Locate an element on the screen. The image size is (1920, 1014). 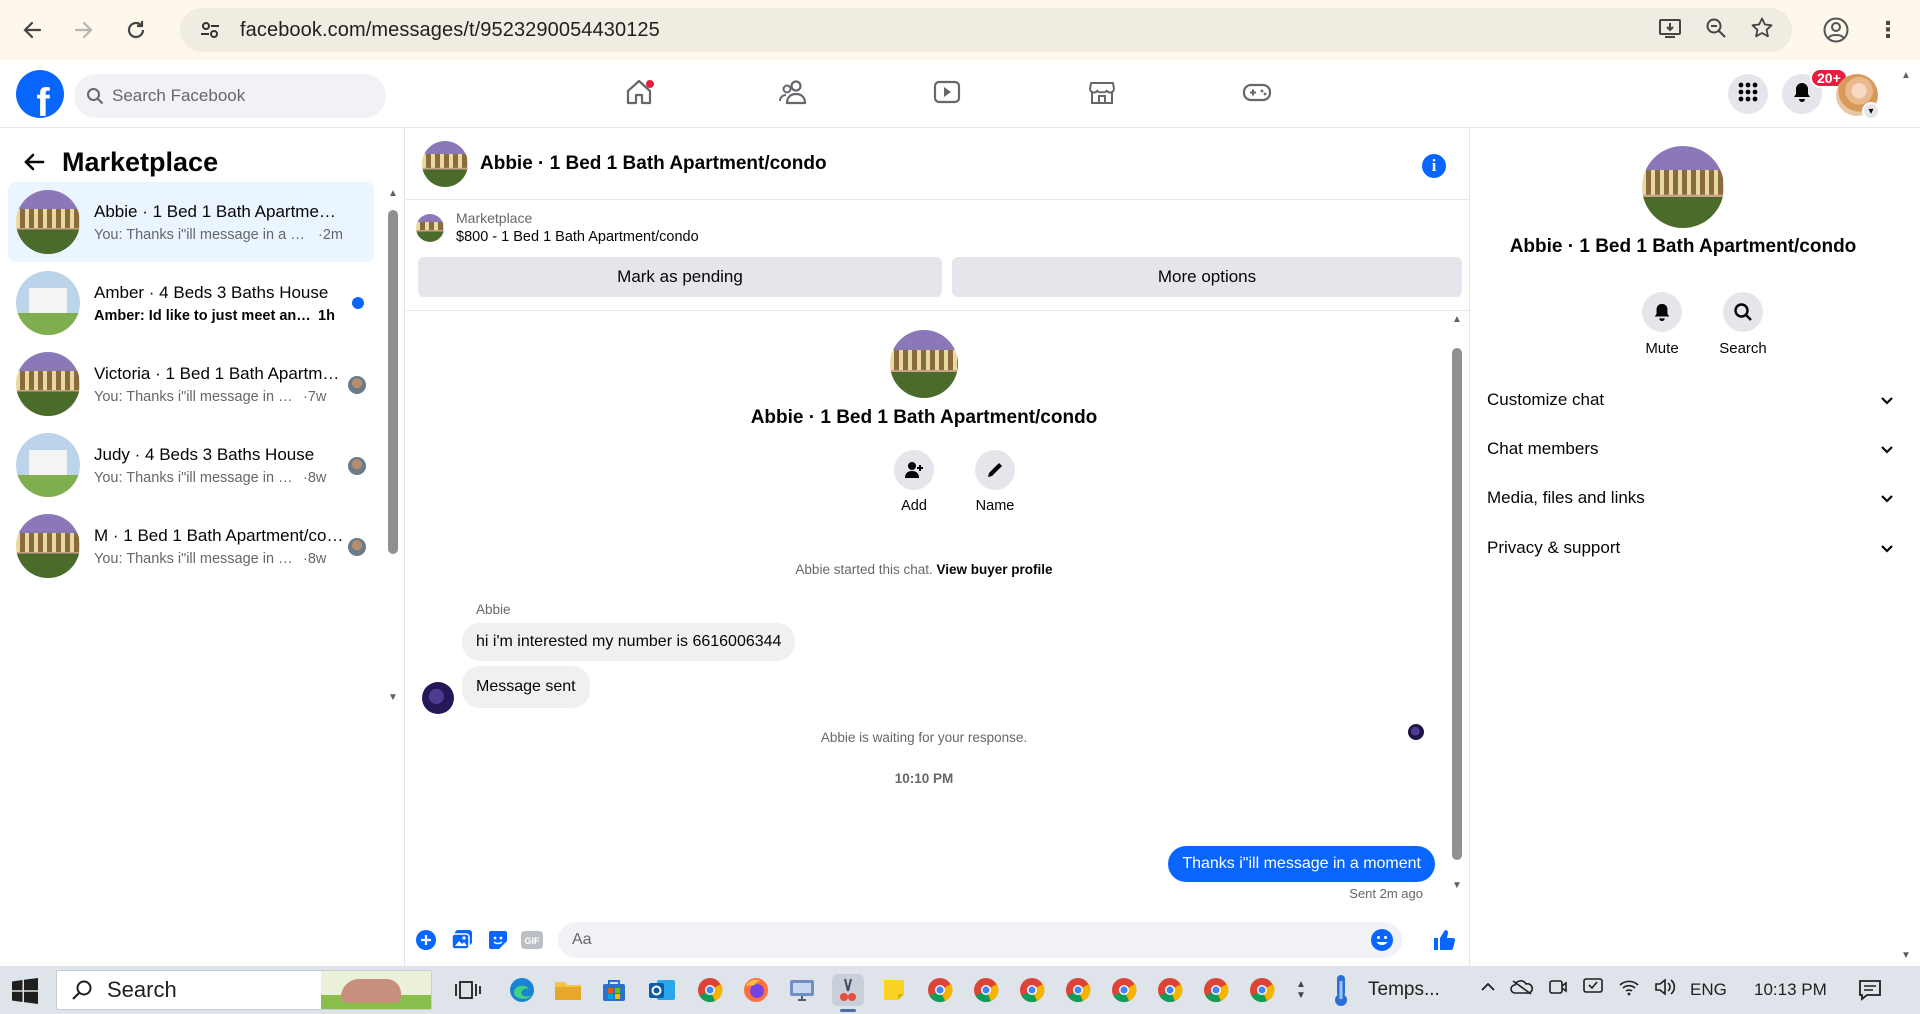
emoji-icon is located at coordinates (1382, 940).